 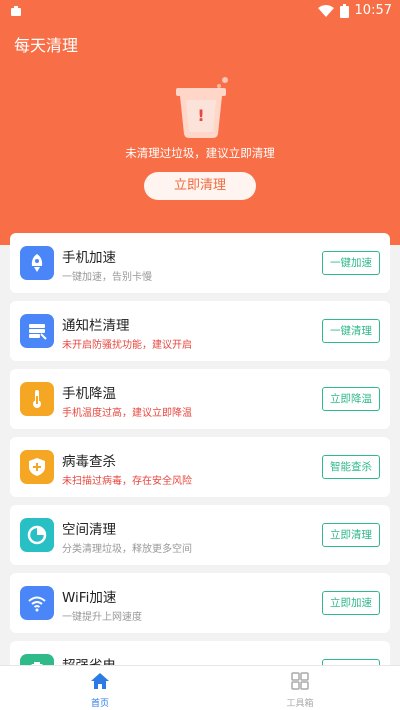 I want to click on feature-card-wifi-boost: WiFi加速 一键提升上网速度 立即加速, so click(x=200, y=603).